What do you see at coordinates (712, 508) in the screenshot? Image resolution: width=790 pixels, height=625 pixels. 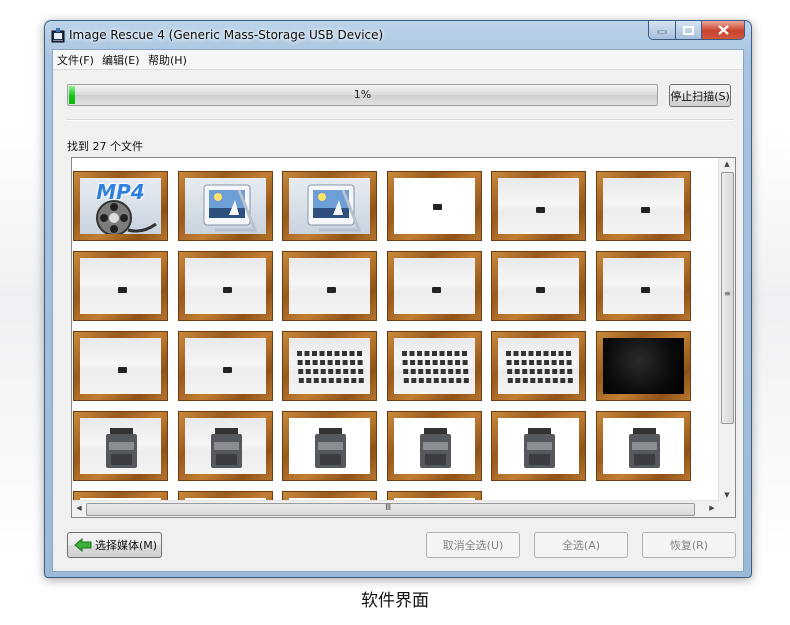 I see `scroll-right-icon: ▶` at bounding box center [712, 508].